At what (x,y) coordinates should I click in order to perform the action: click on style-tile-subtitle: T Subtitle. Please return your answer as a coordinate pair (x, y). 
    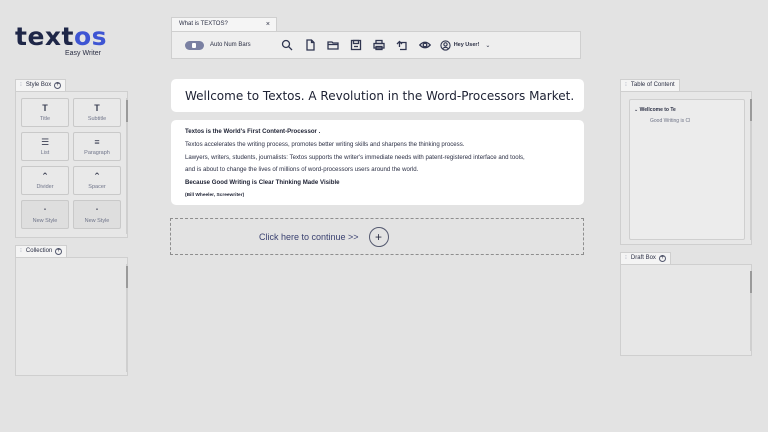
    Looking at the image, I should click on (97, 112).